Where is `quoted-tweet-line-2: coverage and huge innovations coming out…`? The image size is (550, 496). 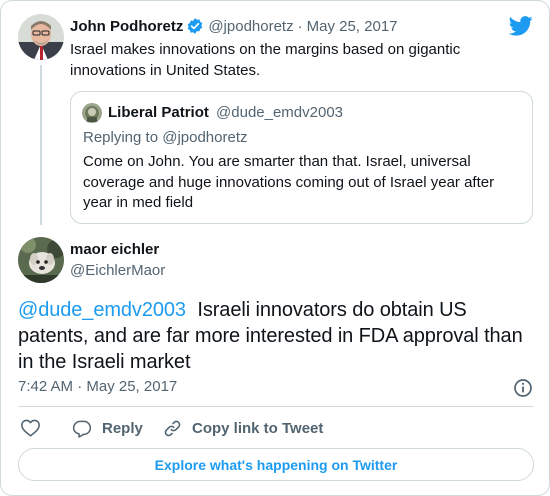 quoted-tweet-line-2: coverage and huge innovations coming out… is located at coordinates (289, 182).